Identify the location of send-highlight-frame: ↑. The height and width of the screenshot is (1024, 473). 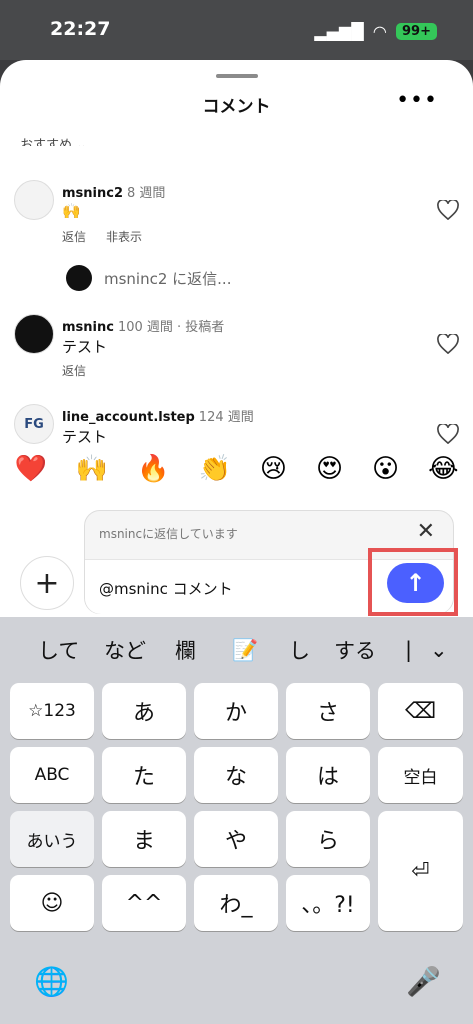
(413, 582).